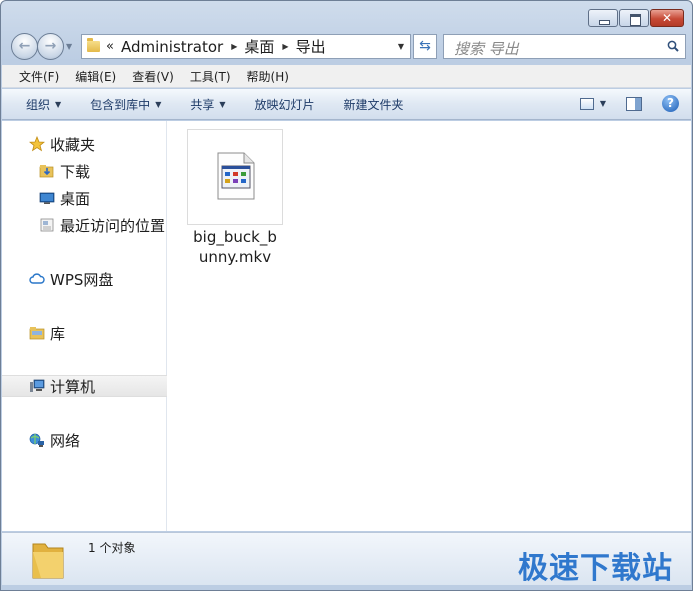  What do you see at coordinates (235, 257) in the screenshot?
I see `file-name-line-2: unny.mkv` at bounding box center [235, 257].